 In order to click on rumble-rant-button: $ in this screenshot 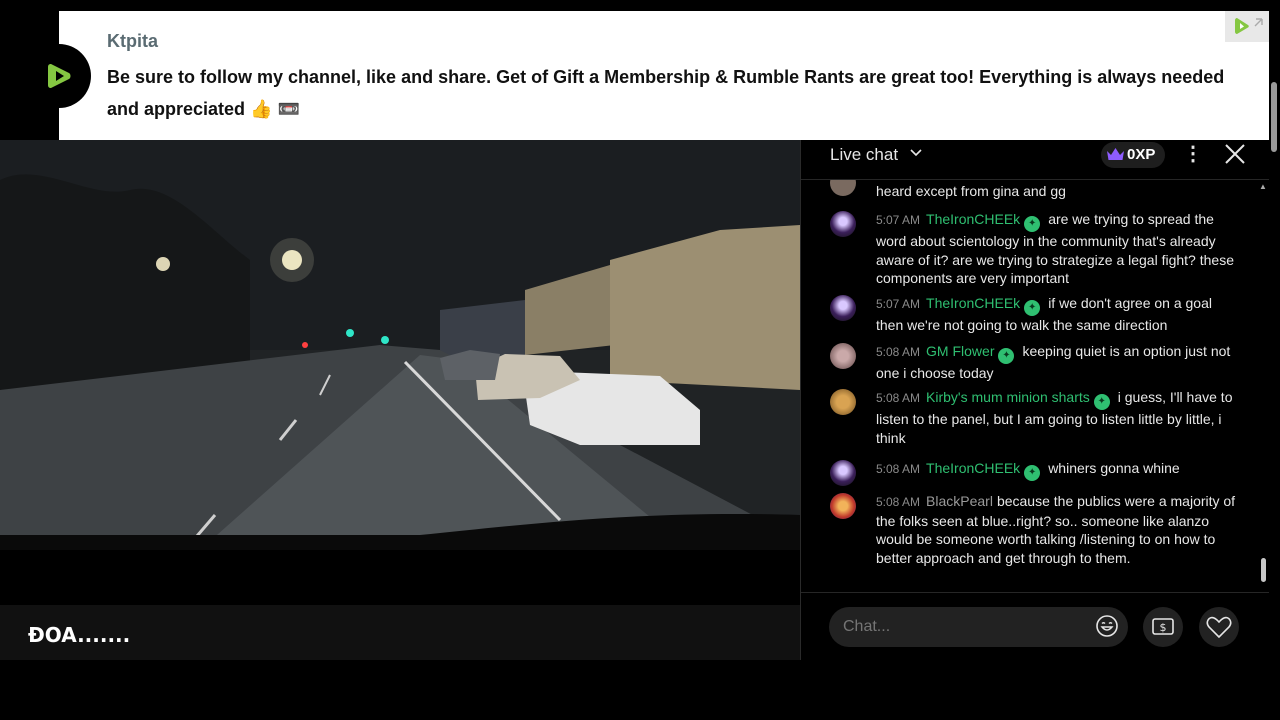, I will do `click(1163, 627)`.